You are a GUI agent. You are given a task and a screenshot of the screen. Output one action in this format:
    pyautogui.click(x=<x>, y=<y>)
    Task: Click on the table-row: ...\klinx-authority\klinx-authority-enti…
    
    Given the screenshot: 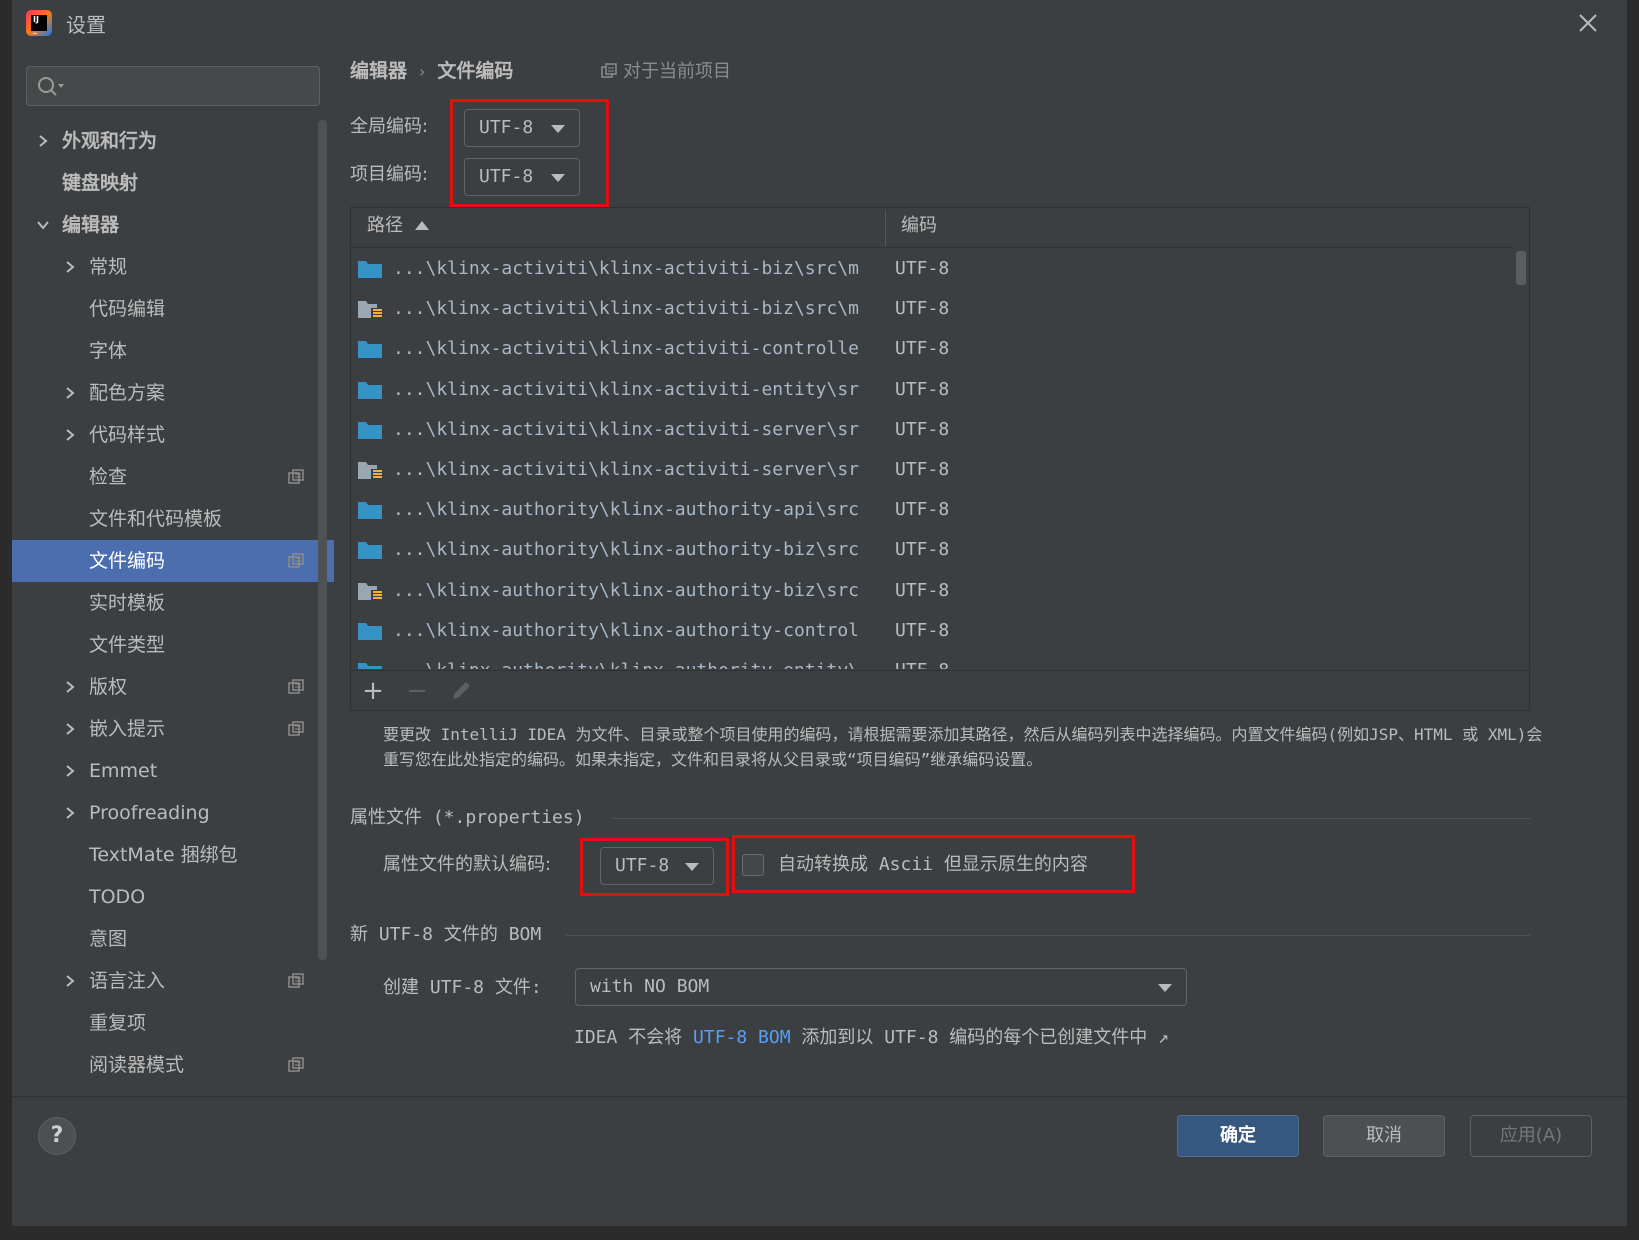 What is the action you would take?
    pyautogui.click(x=932, y=660)
    